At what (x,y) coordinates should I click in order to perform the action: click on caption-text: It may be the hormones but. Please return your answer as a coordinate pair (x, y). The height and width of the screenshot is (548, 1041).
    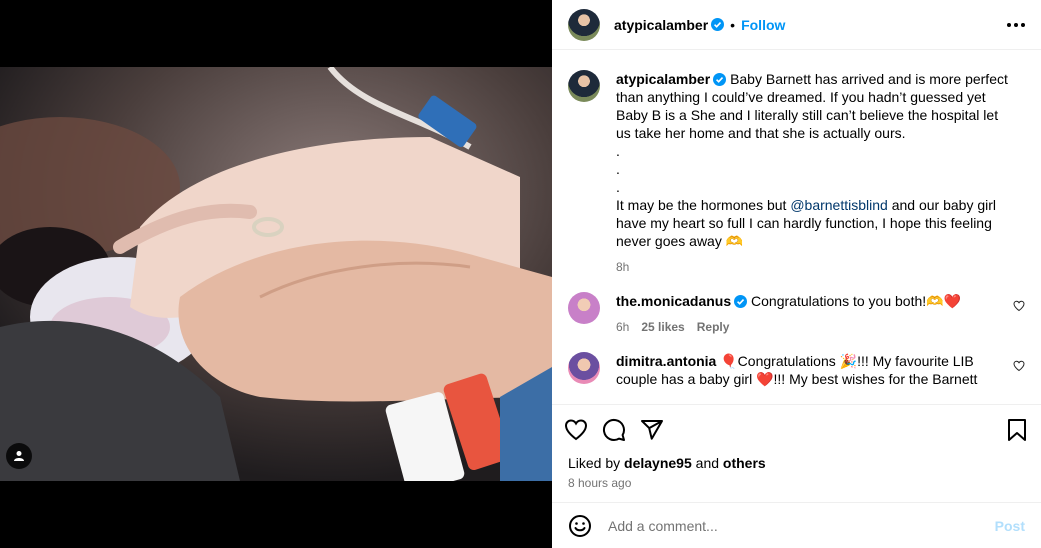
    Looking at the image, I should click on (703, 205).